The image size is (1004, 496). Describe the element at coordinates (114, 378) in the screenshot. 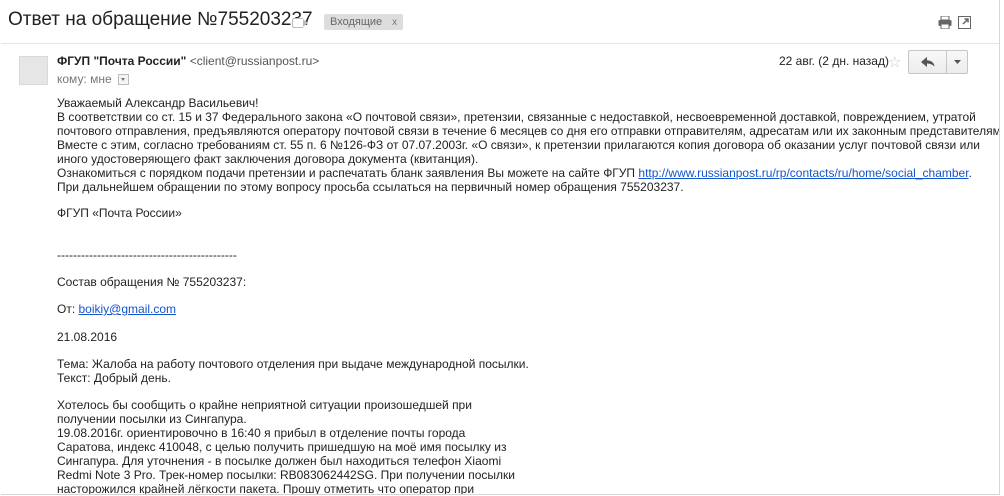

I see `request-text-label: Текст: Добрый день.` at that location.